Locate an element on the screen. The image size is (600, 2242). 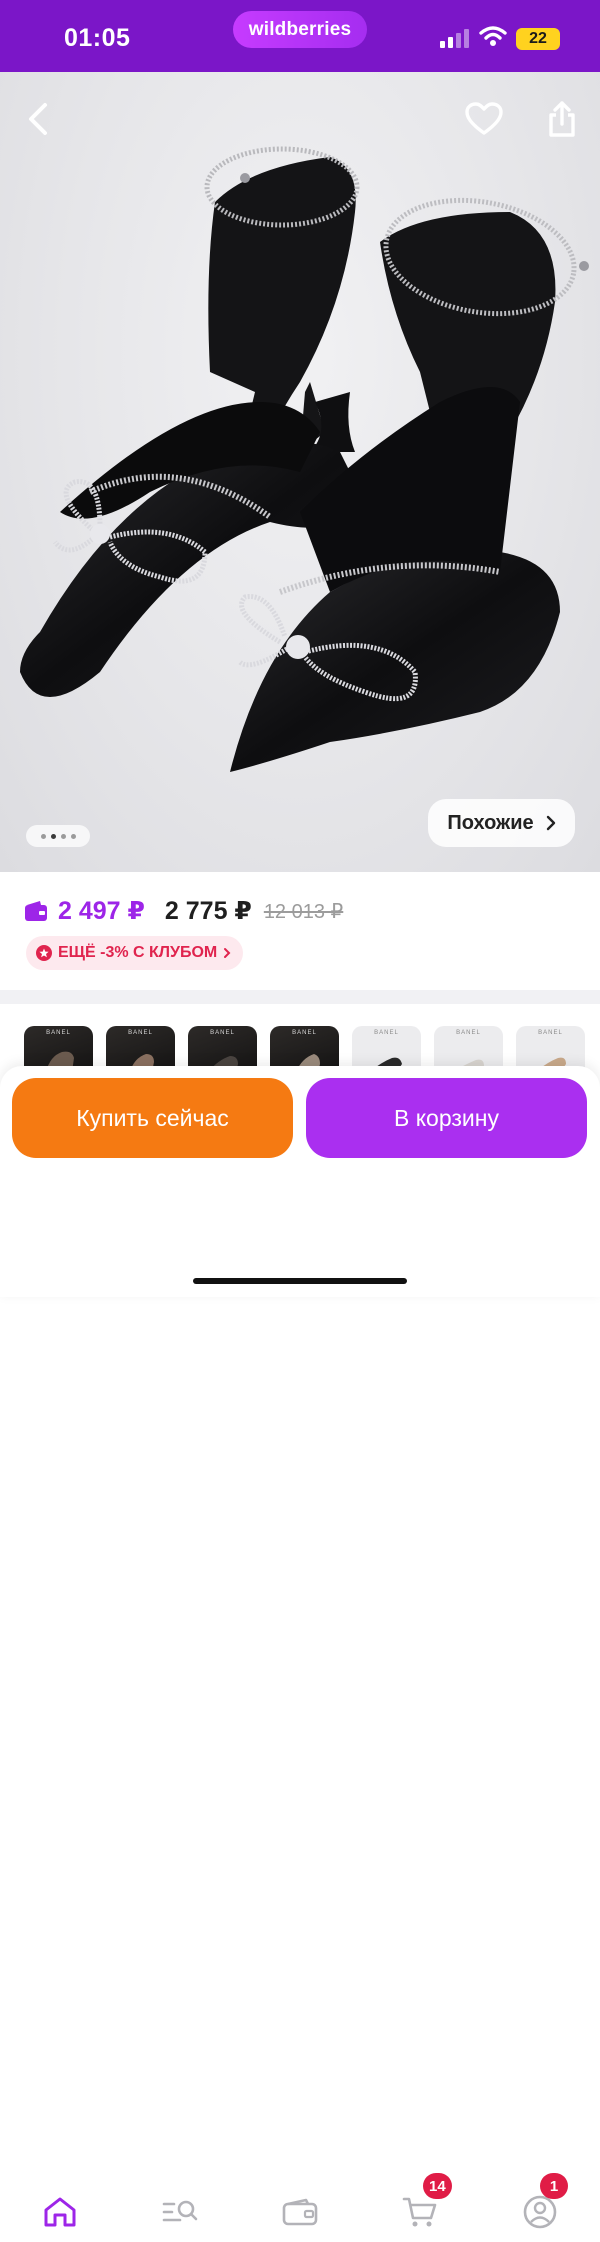
tab-catalog-search is located at coordinates (180, 2212).